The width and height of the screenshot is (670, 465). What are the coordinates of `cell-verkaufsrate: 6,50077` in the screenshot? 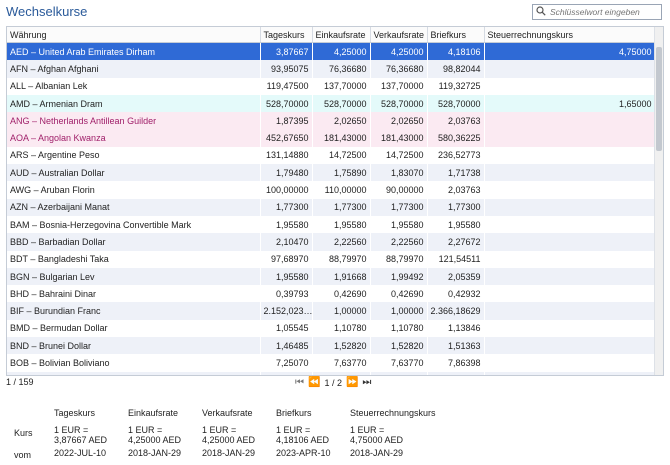 It's located at (398, 373).